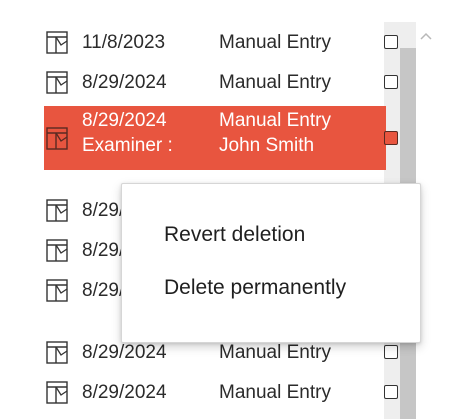 Image resolution: width=455 pixels, height=419 pixels. Describe the element at coordinates (267, 145) in the screenshot. I see `examiner-name: John Smith` at that location.